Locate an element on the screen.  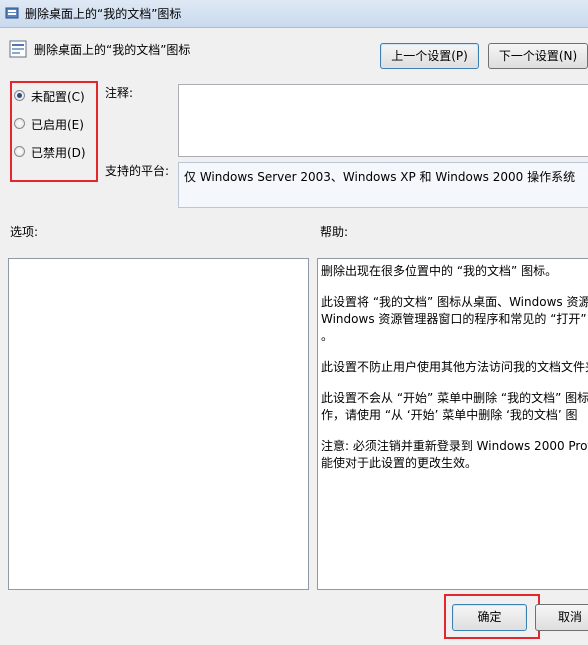
comment-textarea is located at coordinates (383, 120).